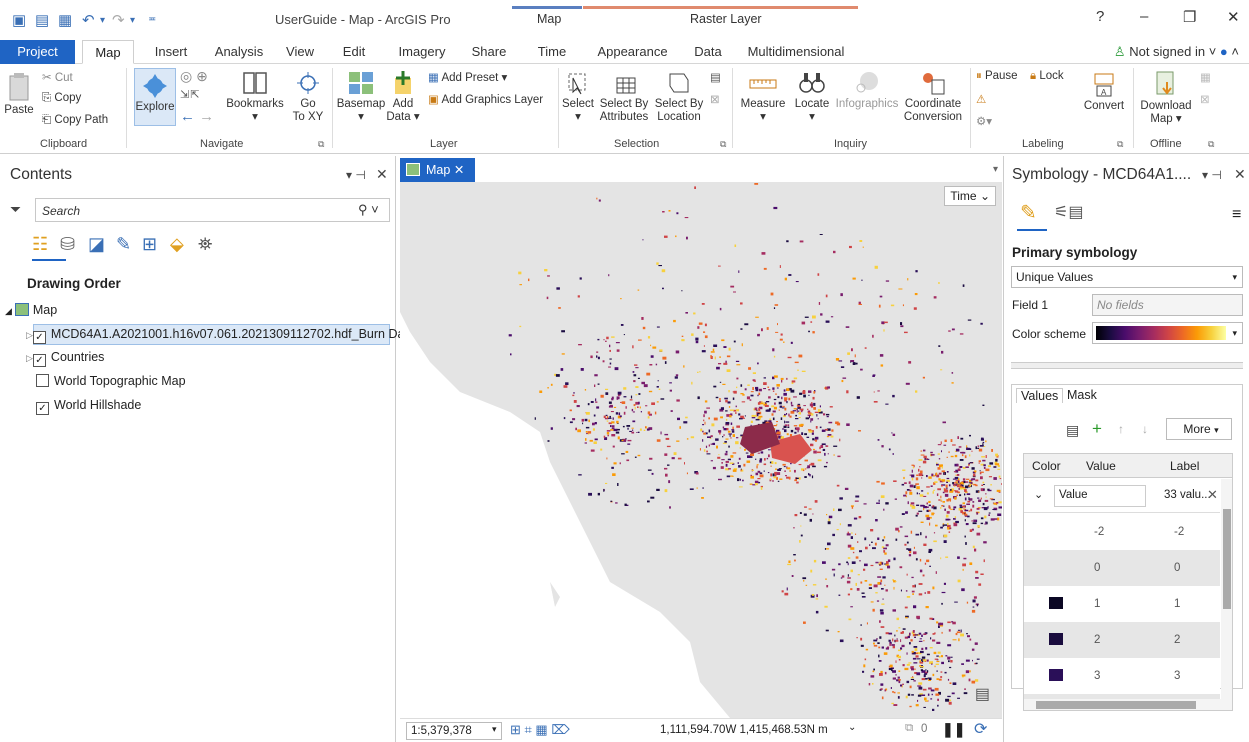  What do you see at coordinates (354, 52) in the screenshot?
I see `tab-edit: Edit` at bounding box center [354, 52].